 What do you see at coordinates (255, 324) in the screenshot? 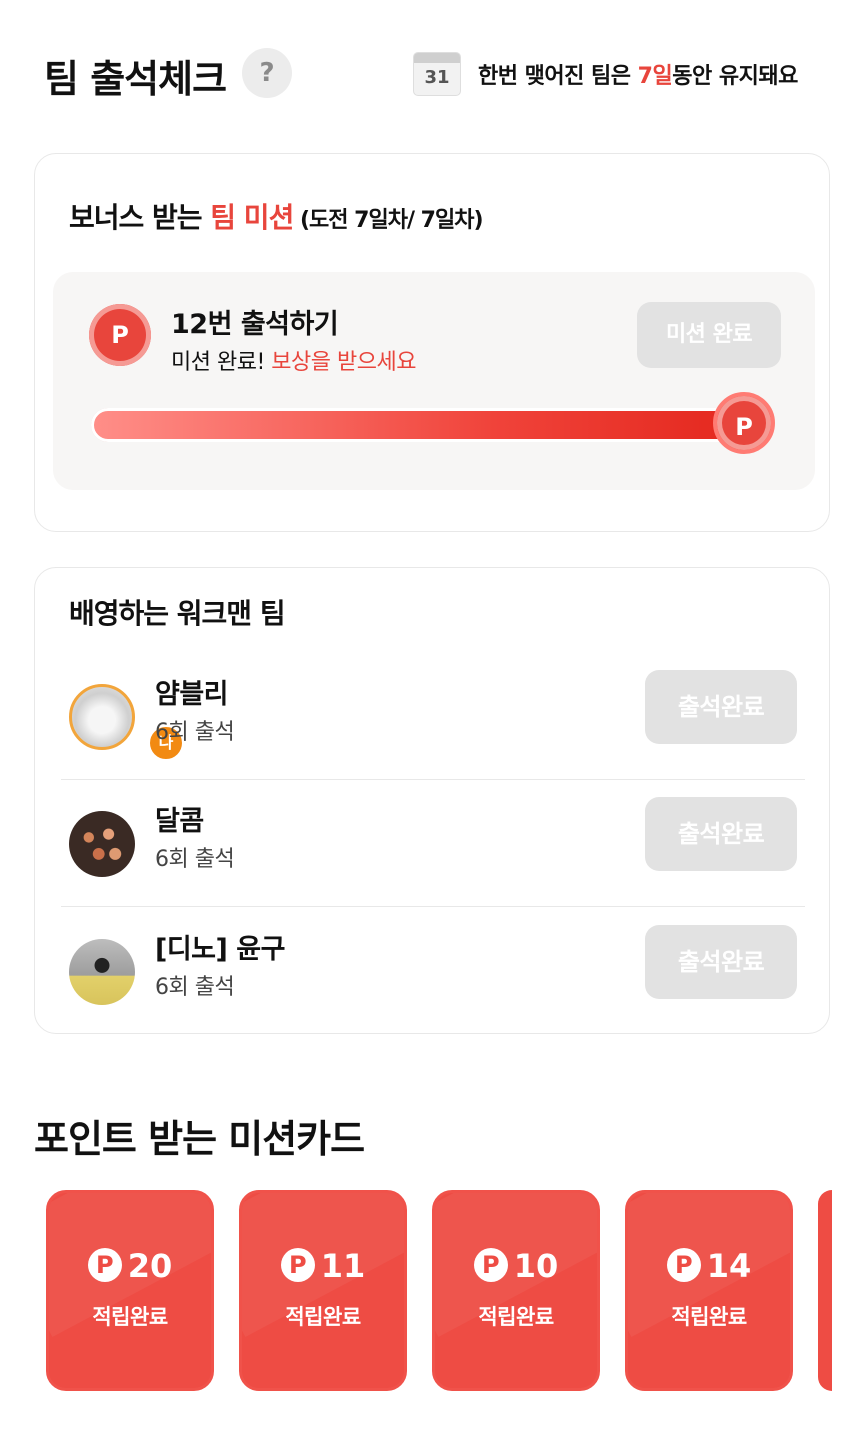
I see `mission-name: 12번 출석하기` at bounding box center [255, 324].